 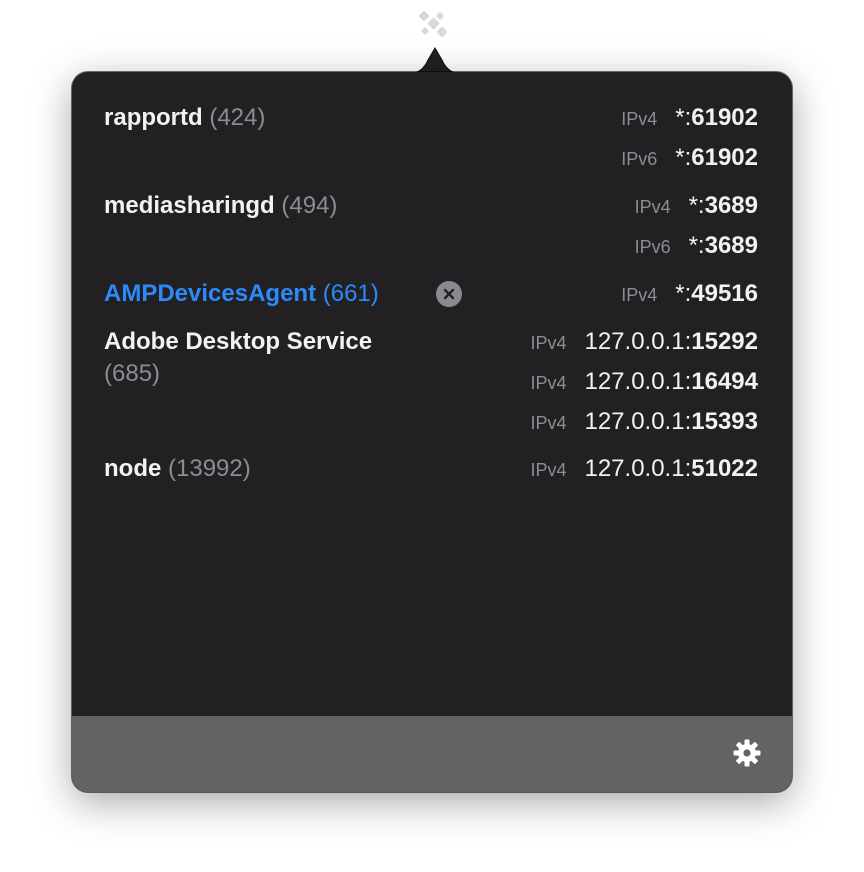 I want to click on process-pid: (685), so click(x=132, y=373).